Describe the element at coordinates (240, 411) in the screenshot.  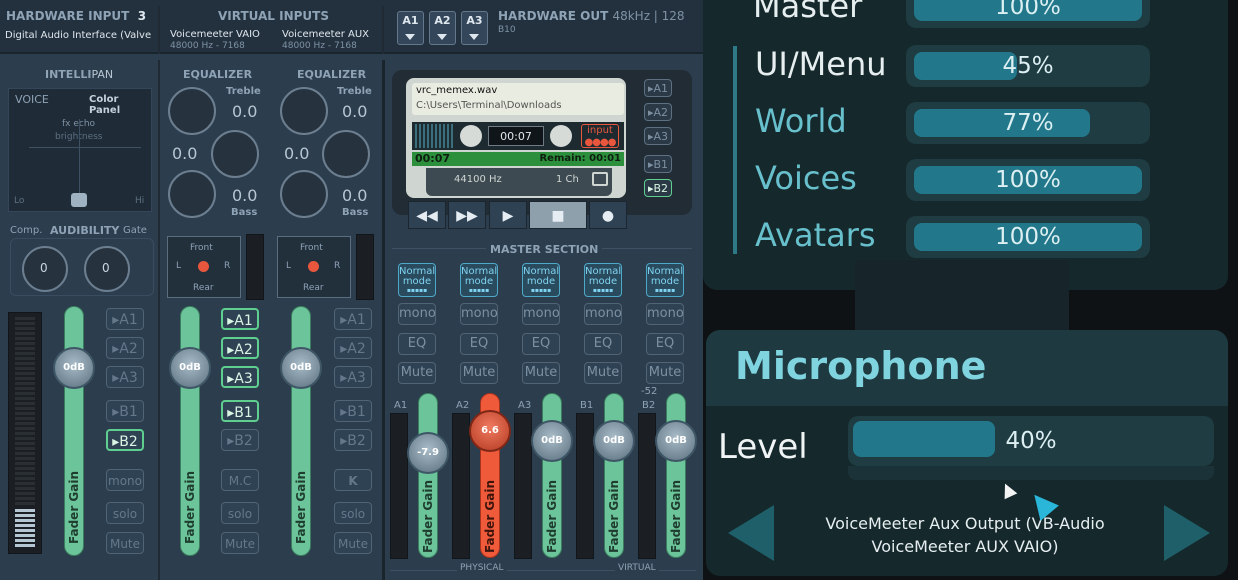
I see `strip2-b1-button: ▸B1` at that location.